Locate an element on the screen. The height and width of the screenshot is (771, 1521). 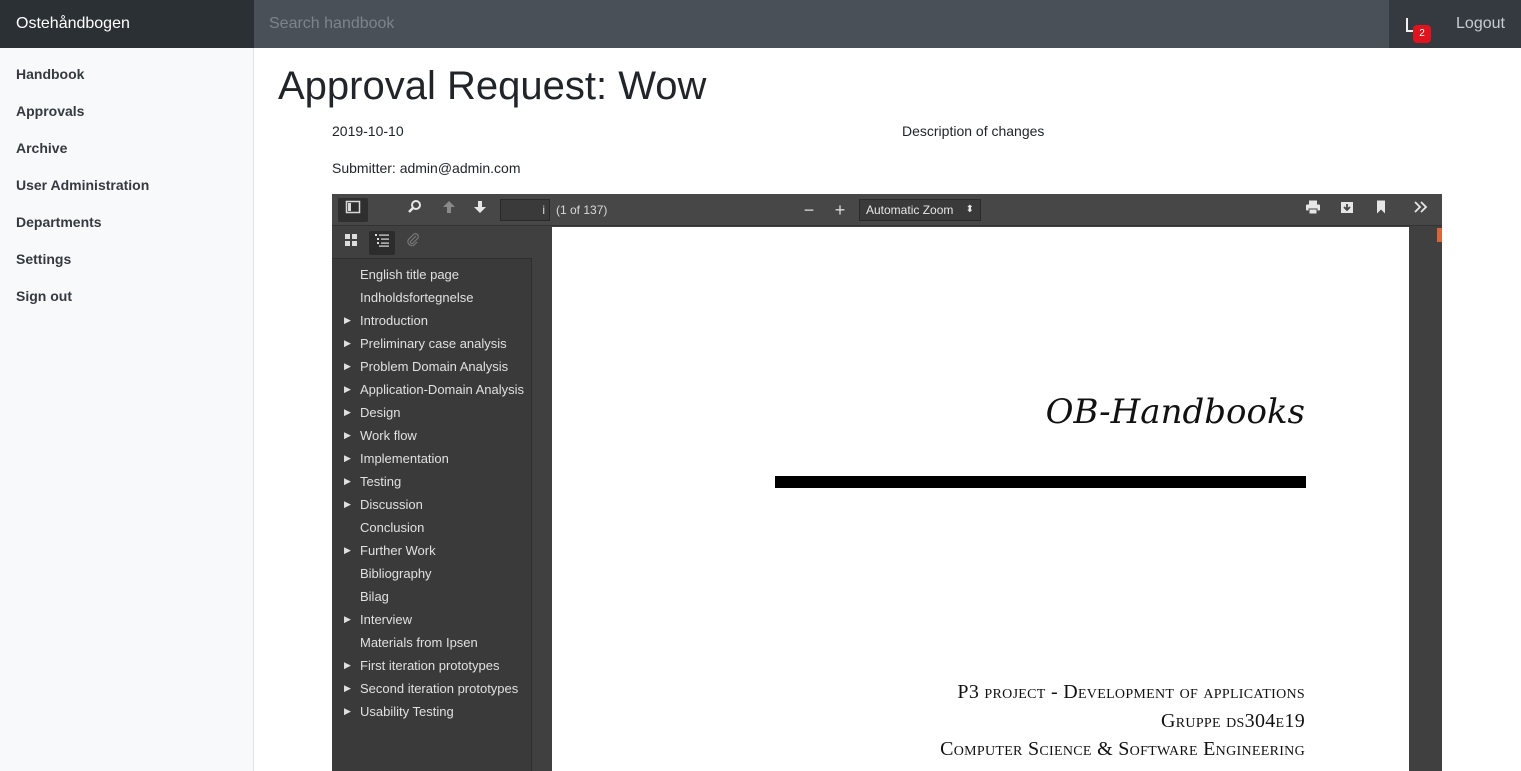
outline-item: ▶ Second iteration prototypes is located at coordinates (432, 688).